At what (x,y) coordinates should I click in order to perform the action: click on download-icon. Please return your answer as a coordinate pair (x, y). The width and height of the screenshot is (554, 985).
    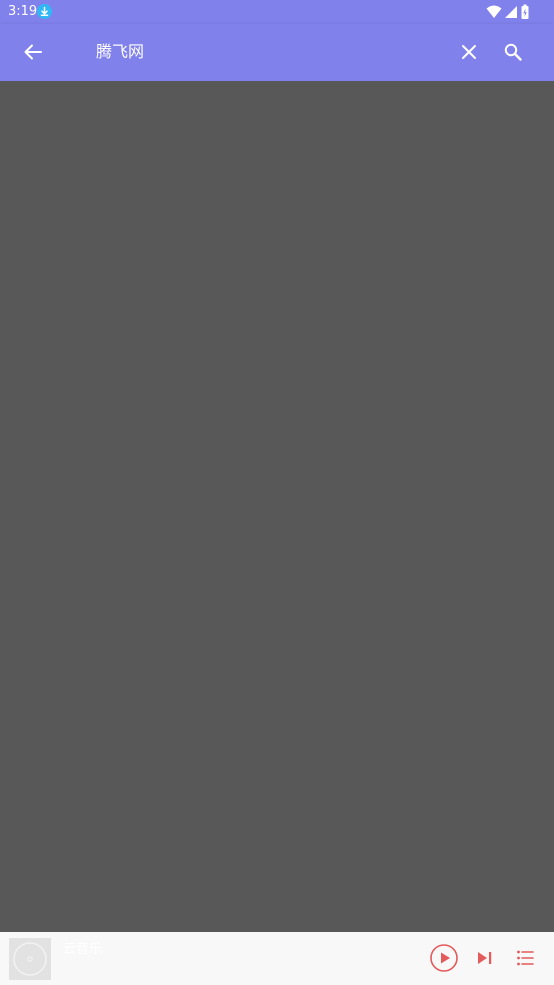
    Looking at the image, I should click on (44, 11).